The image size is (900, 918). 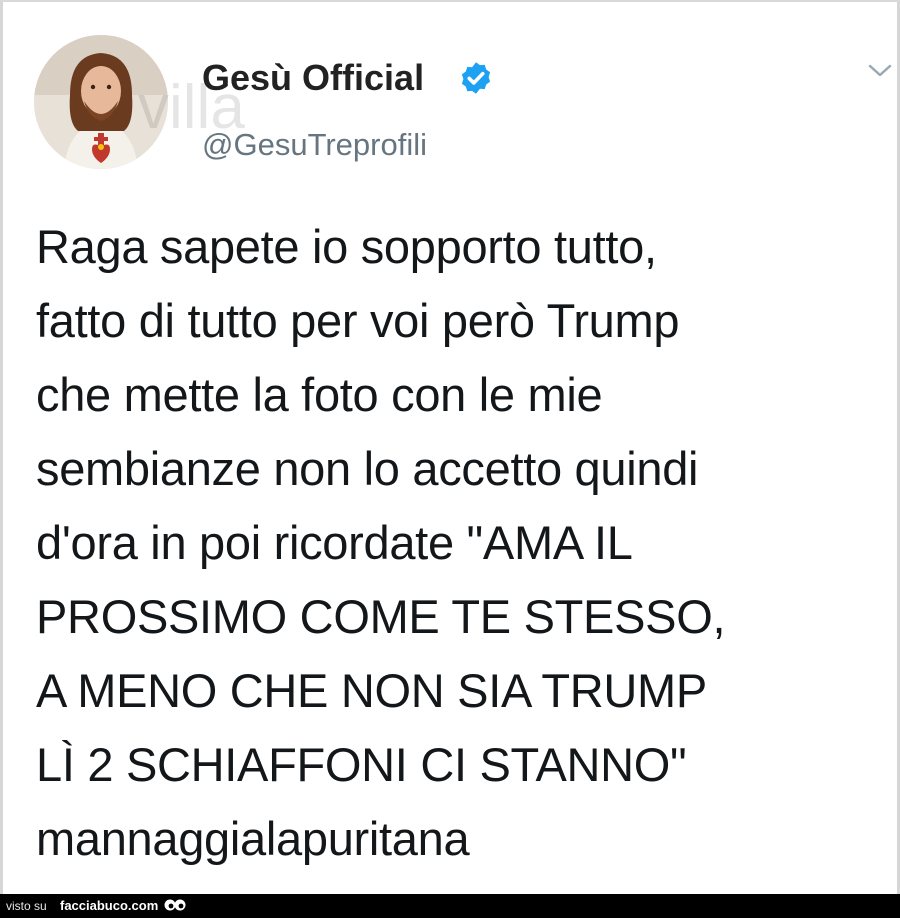 What do you see at coordinates (371, 690) in the screenshot?
I see `tweet-text-line: A MENO CHE NON SIA TRUMP` at bounding box center [371, 690].